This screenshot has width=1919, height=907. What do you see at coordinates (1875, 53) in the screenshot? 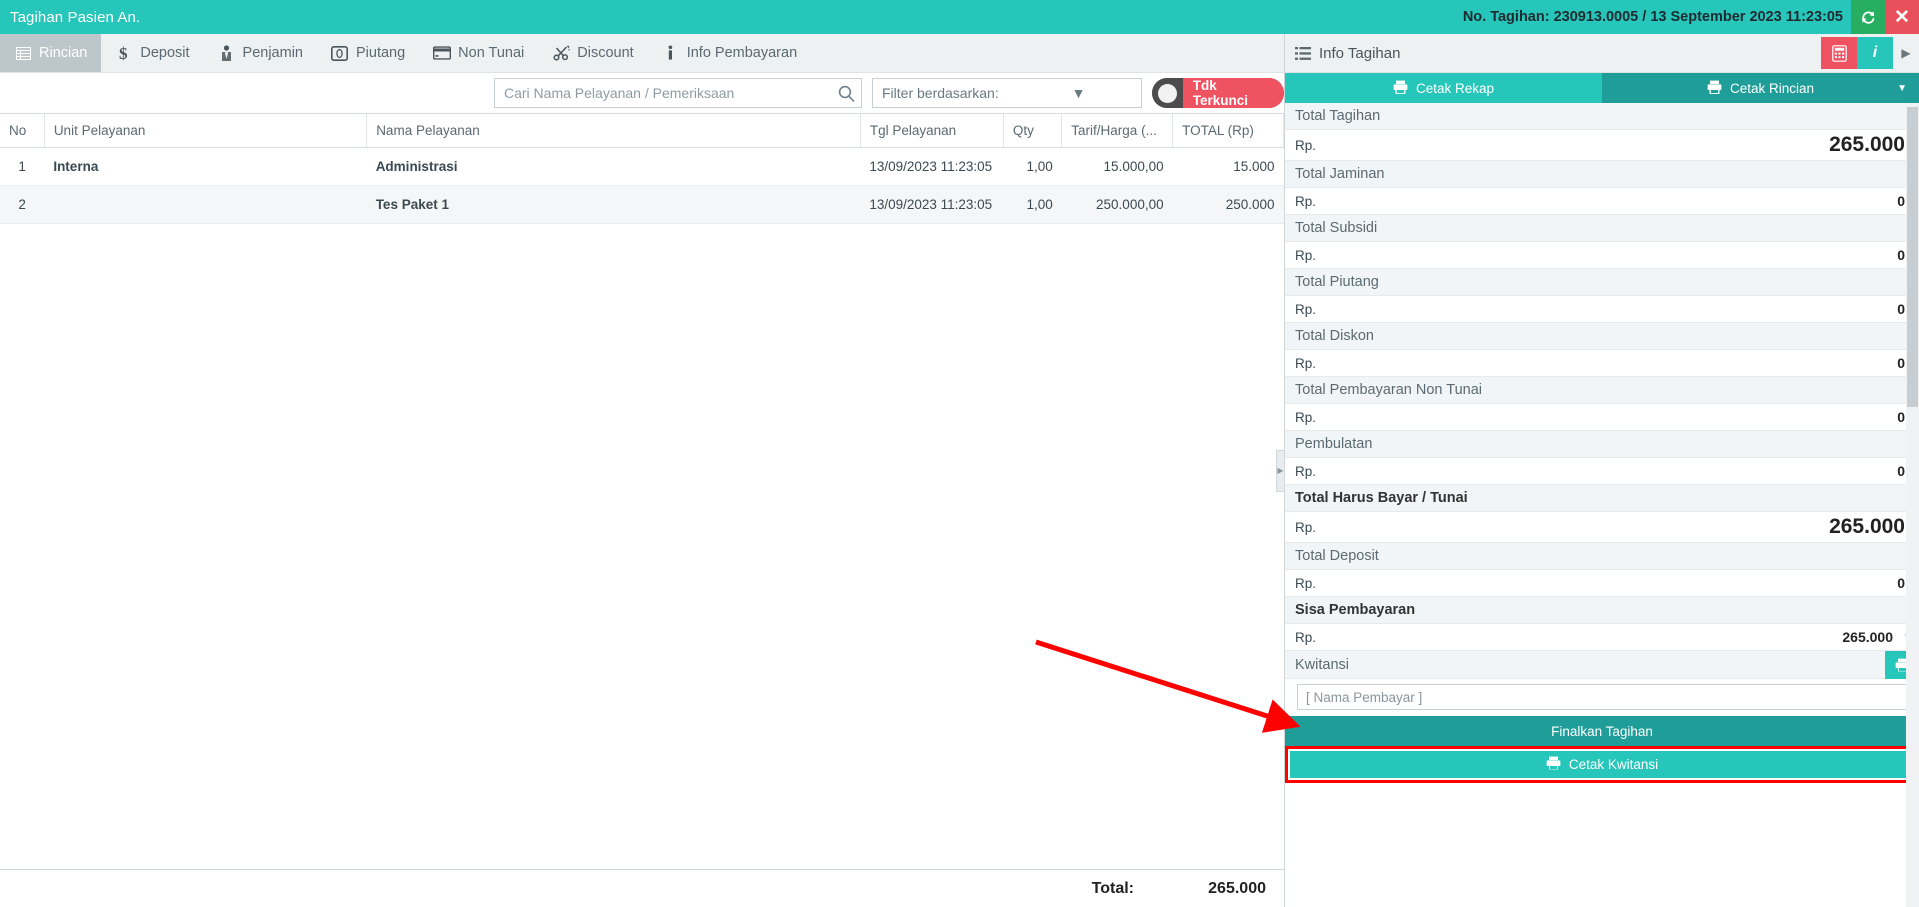
I see `info-icon: i` at bounding box center [1875, 53].